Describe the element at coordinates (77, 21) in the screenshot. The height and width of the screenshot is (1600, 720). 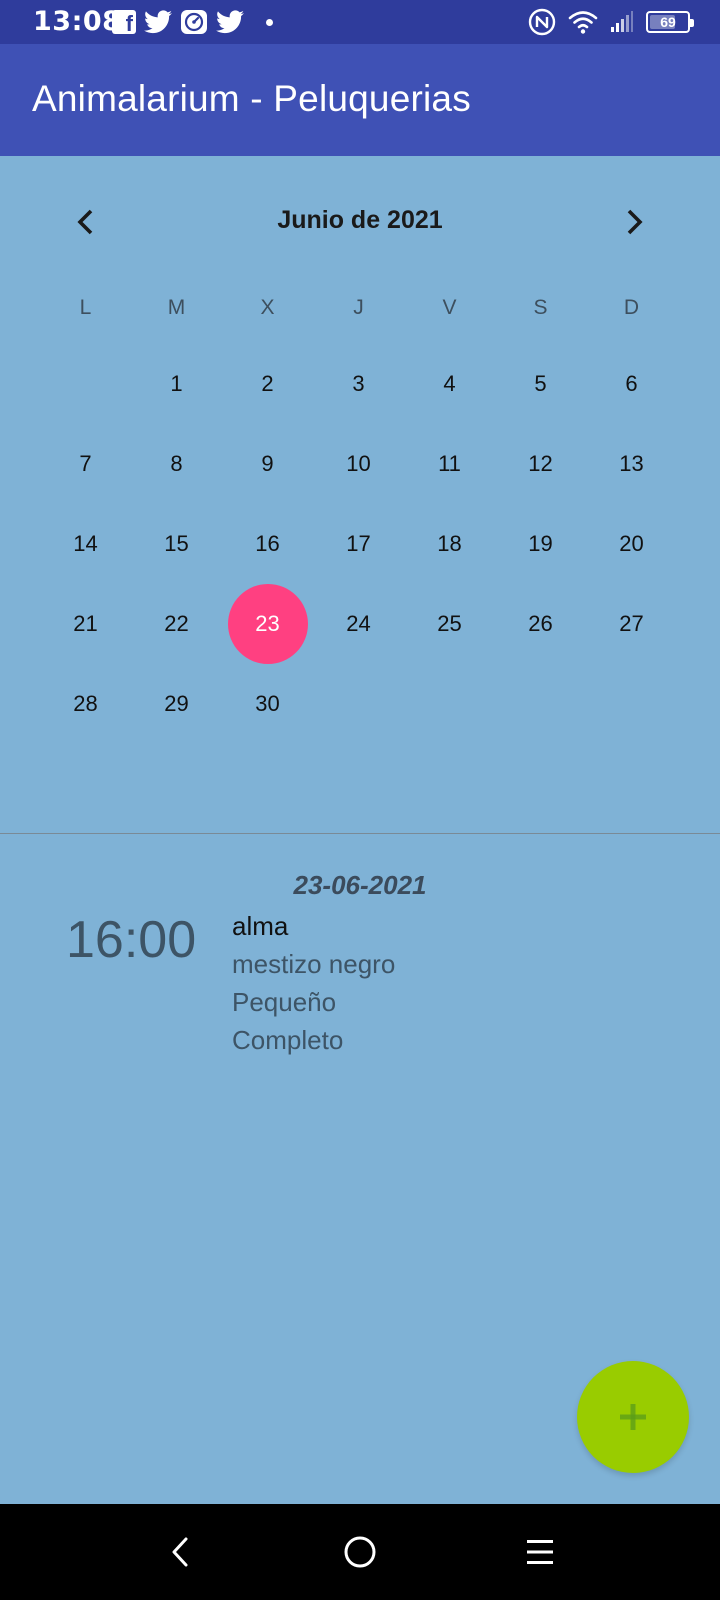
I see `status-time: 13:08` at that location.